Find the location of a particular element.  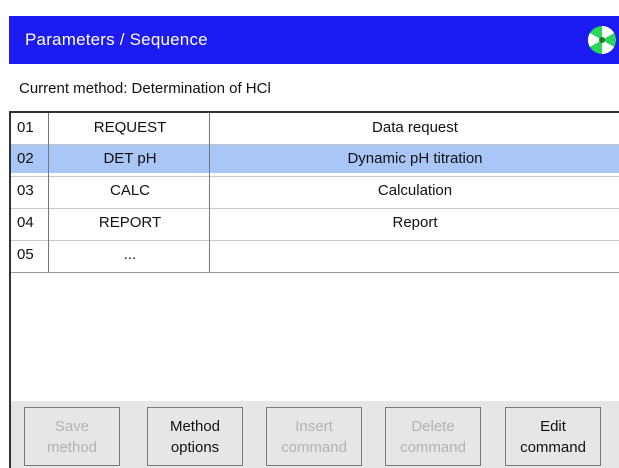

title-bar: Parameters / Sequence is located at coordinates (314, 40).